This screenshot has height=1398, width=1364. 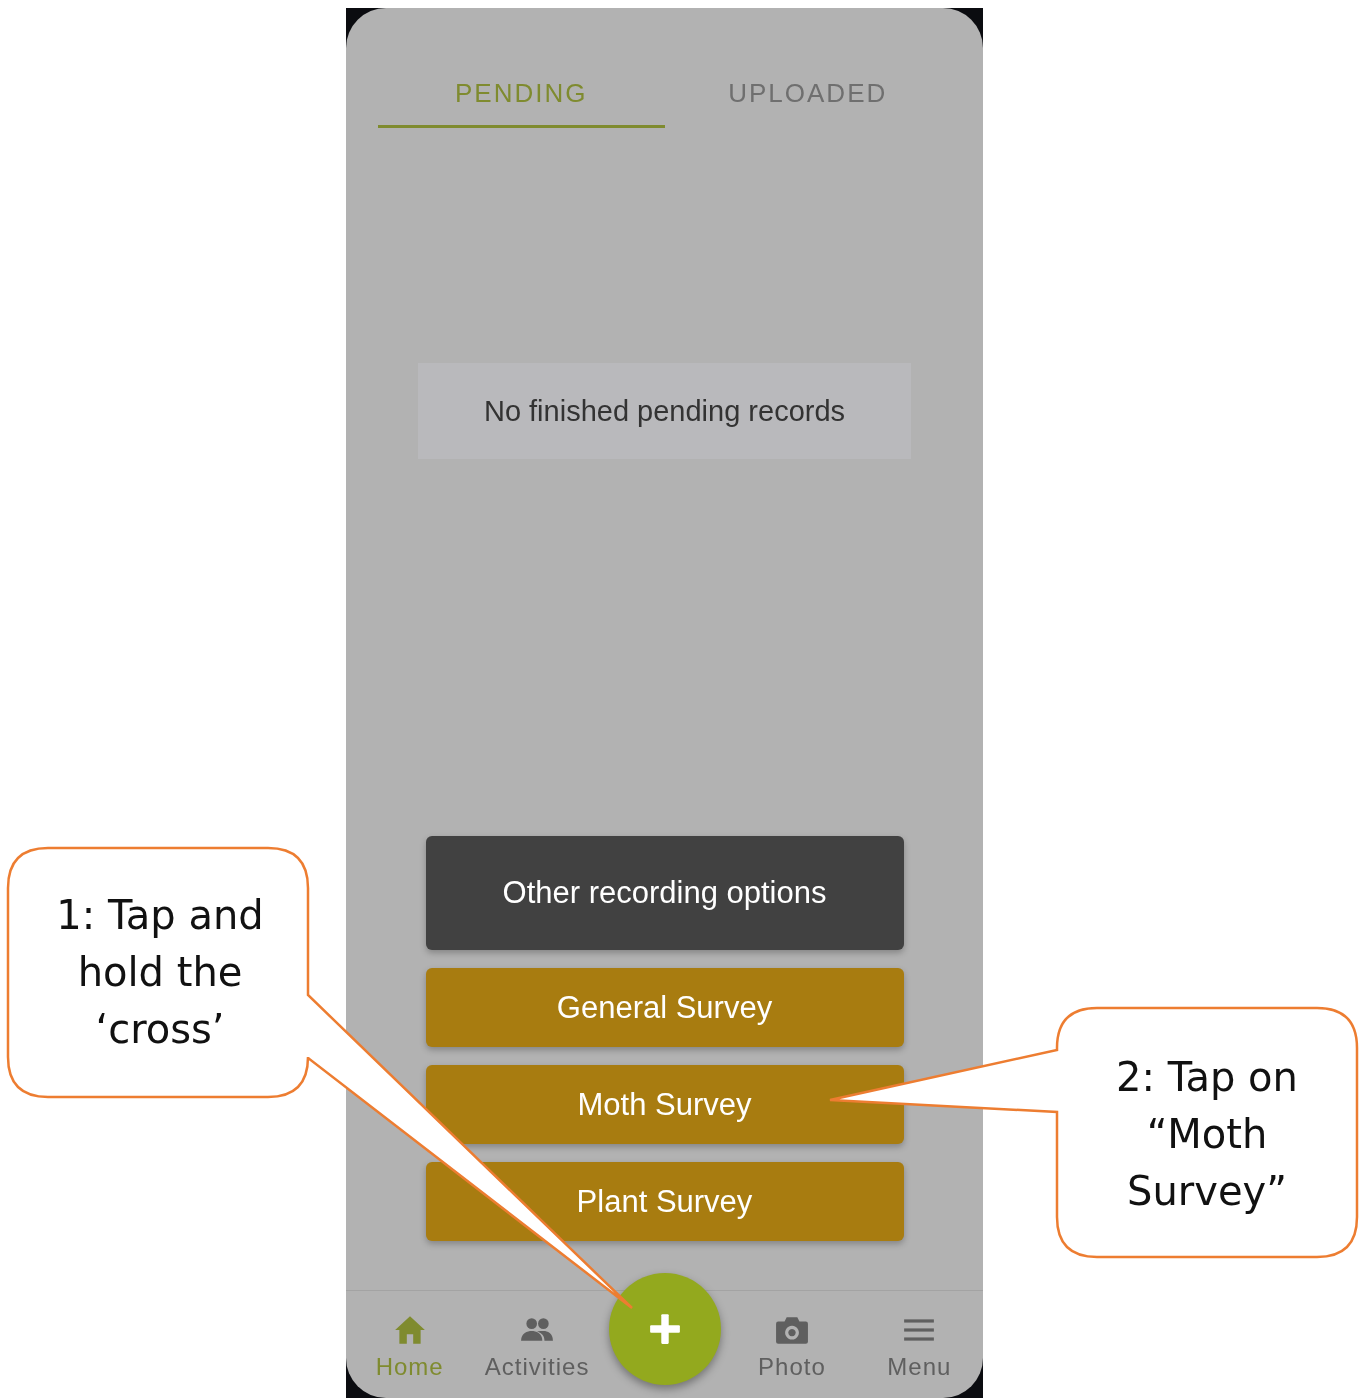 What do you see at coordinates (664, 411) in the screenshot?
I see `empty-message: No finished pending records` at bounding box center [664, 411].